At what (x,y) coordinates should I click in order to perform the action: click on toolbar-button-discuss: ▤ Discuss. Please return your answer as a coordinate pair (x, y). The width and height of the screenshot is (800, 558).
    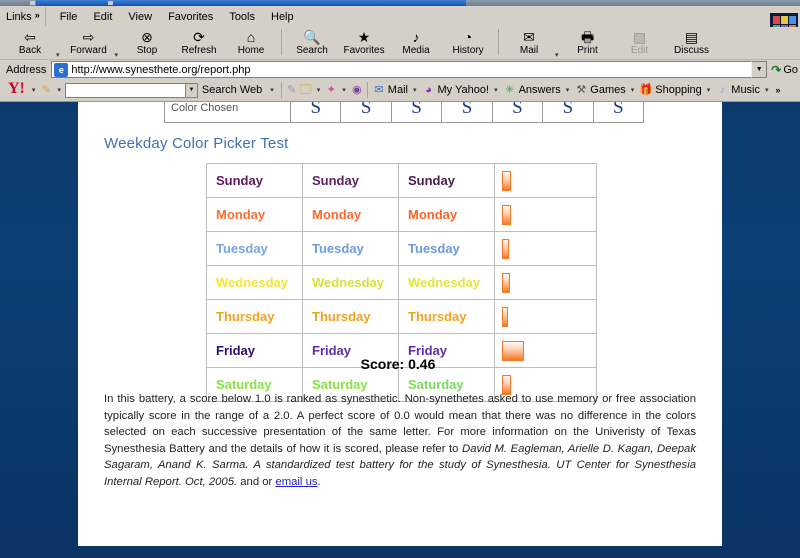
    Looking at the image, I should click on (692, 41).